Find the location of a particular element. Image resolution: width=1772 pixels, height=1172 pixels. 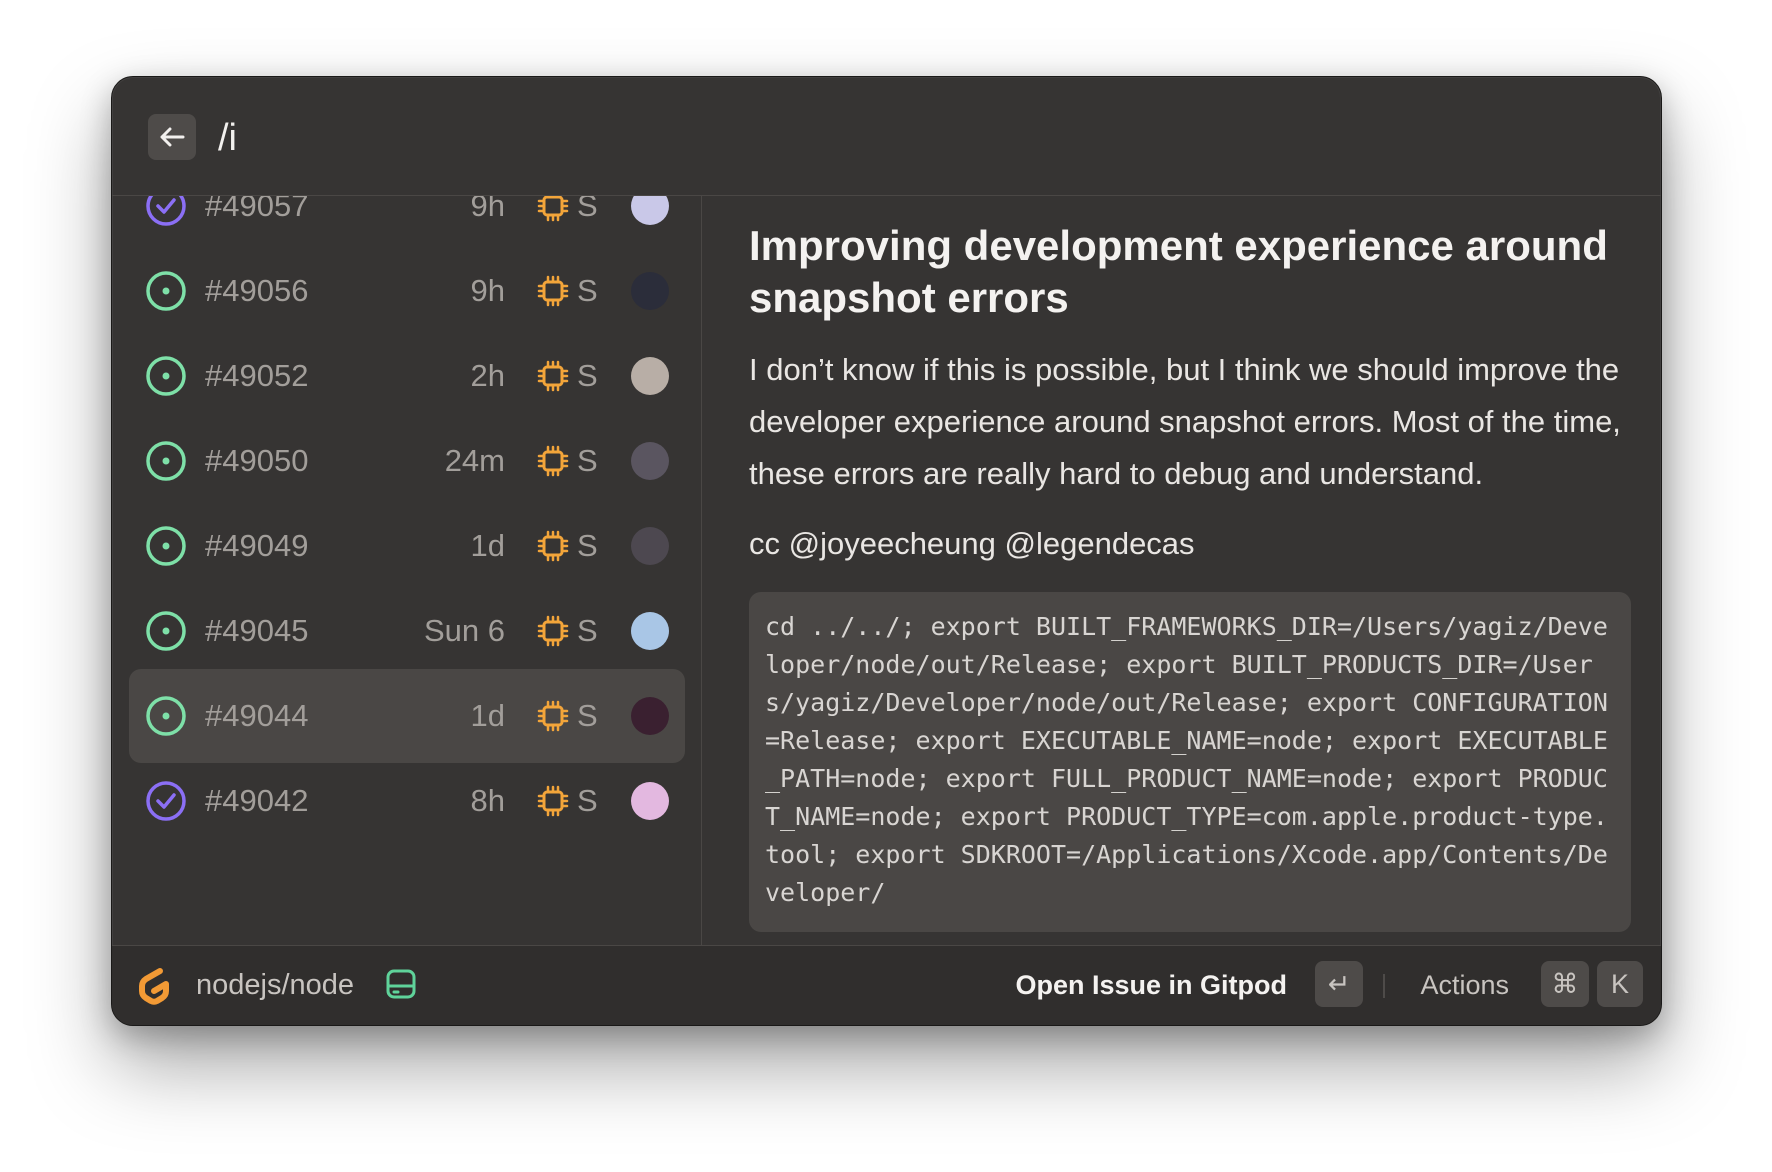

issue-row: #49049 1d S is located at coordinates (407, 546).